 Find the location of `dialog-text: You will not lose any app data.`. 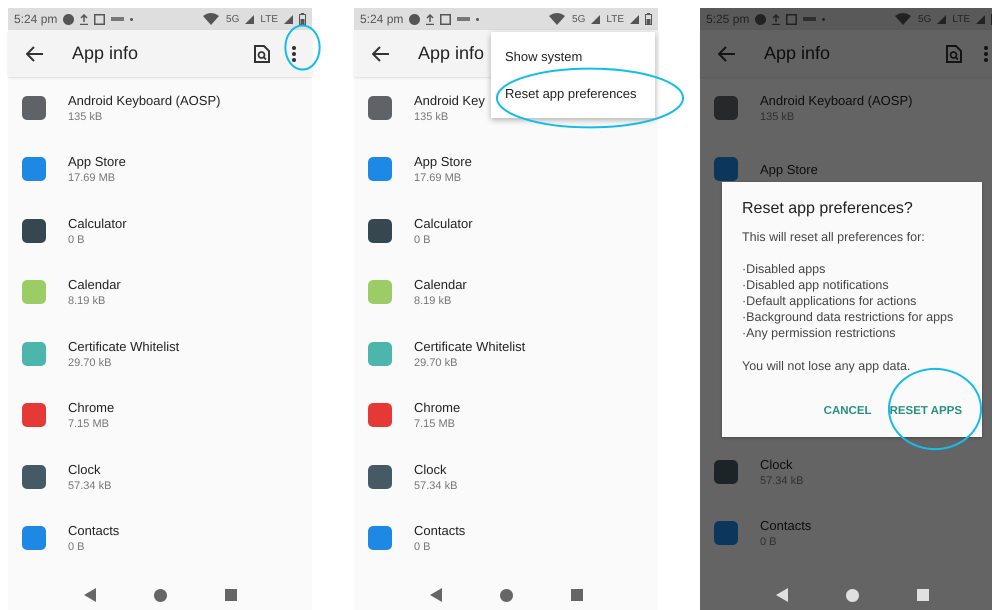

dialog-text: You will not lose any app data. is located at coordinates (827, 366).